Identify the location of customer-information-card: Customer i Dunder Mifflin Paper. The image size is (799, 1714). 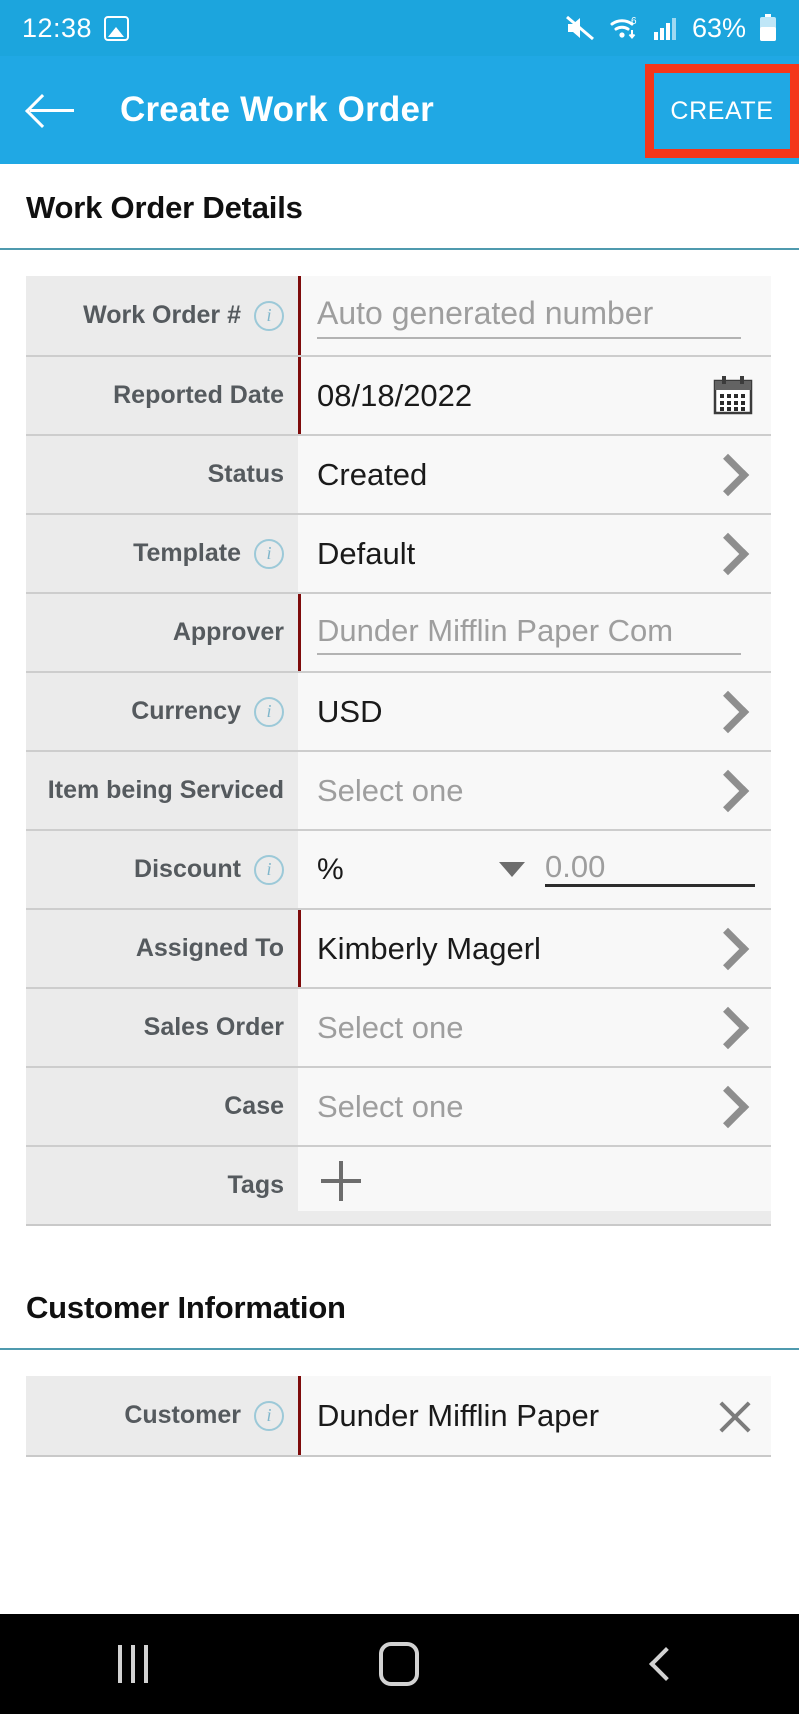
(398, 1416).